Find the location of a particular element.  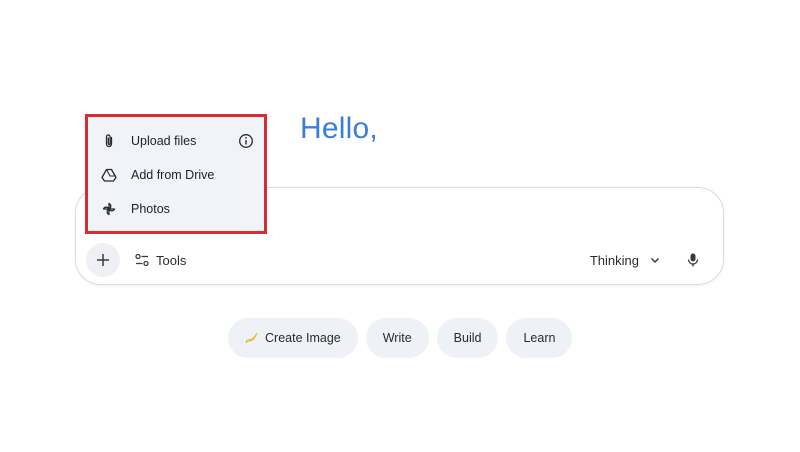

menu-item-photos: Photos is located at coordinates (176, 209).